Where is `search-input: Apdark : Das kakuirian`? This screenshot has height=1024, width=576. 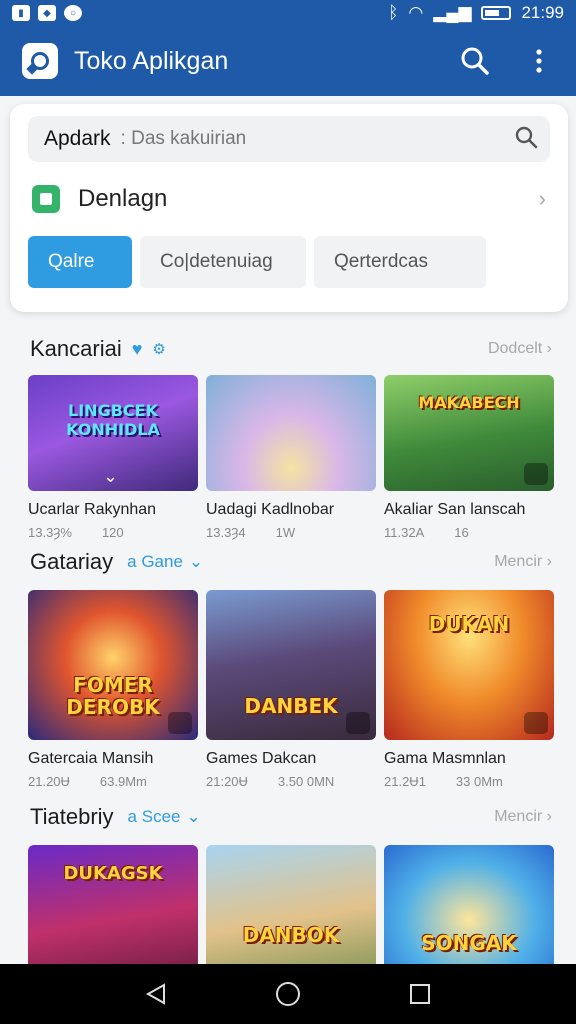
search-input: Apdark : Das kakuirian is located at coordinates (289, 139).